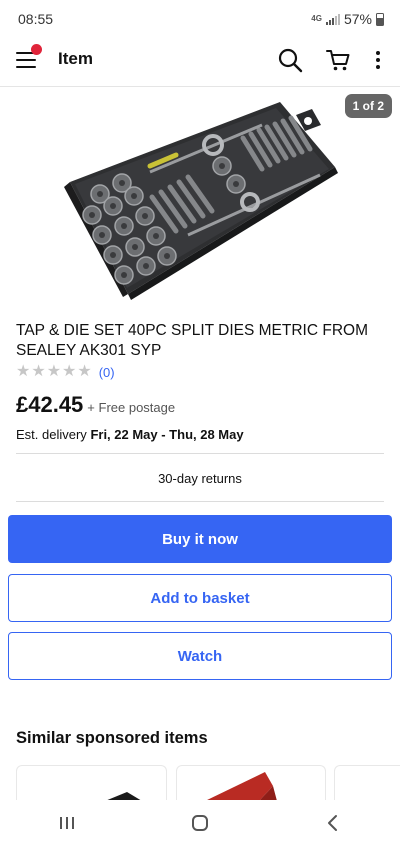 The height and width of the screenshot is (845, 400). I want to click on status-time: 08:55, so click(36, 19).